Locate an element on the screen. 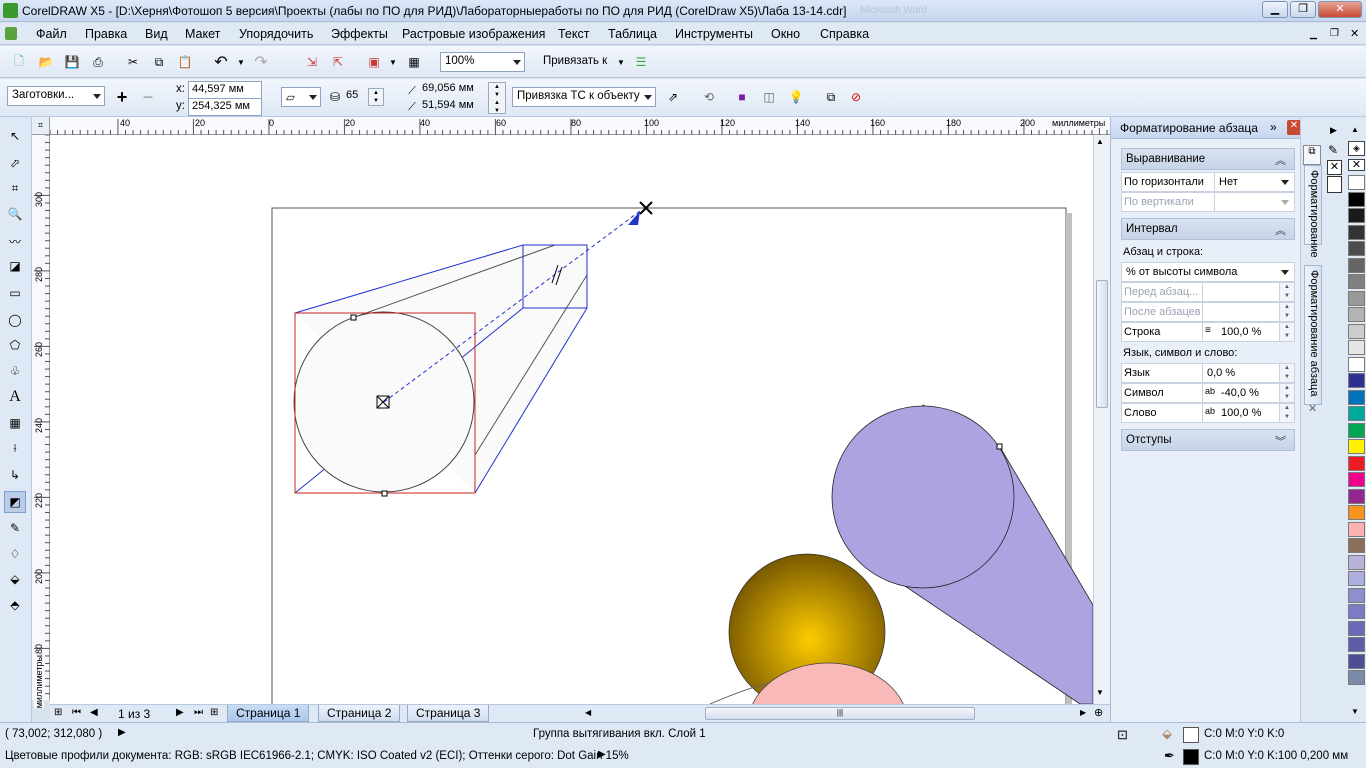 This screenshot has height=768, width=1366. vanishing-spinner: ▲ ▼ ▲ ▼ is located at coordinates (497, 98).